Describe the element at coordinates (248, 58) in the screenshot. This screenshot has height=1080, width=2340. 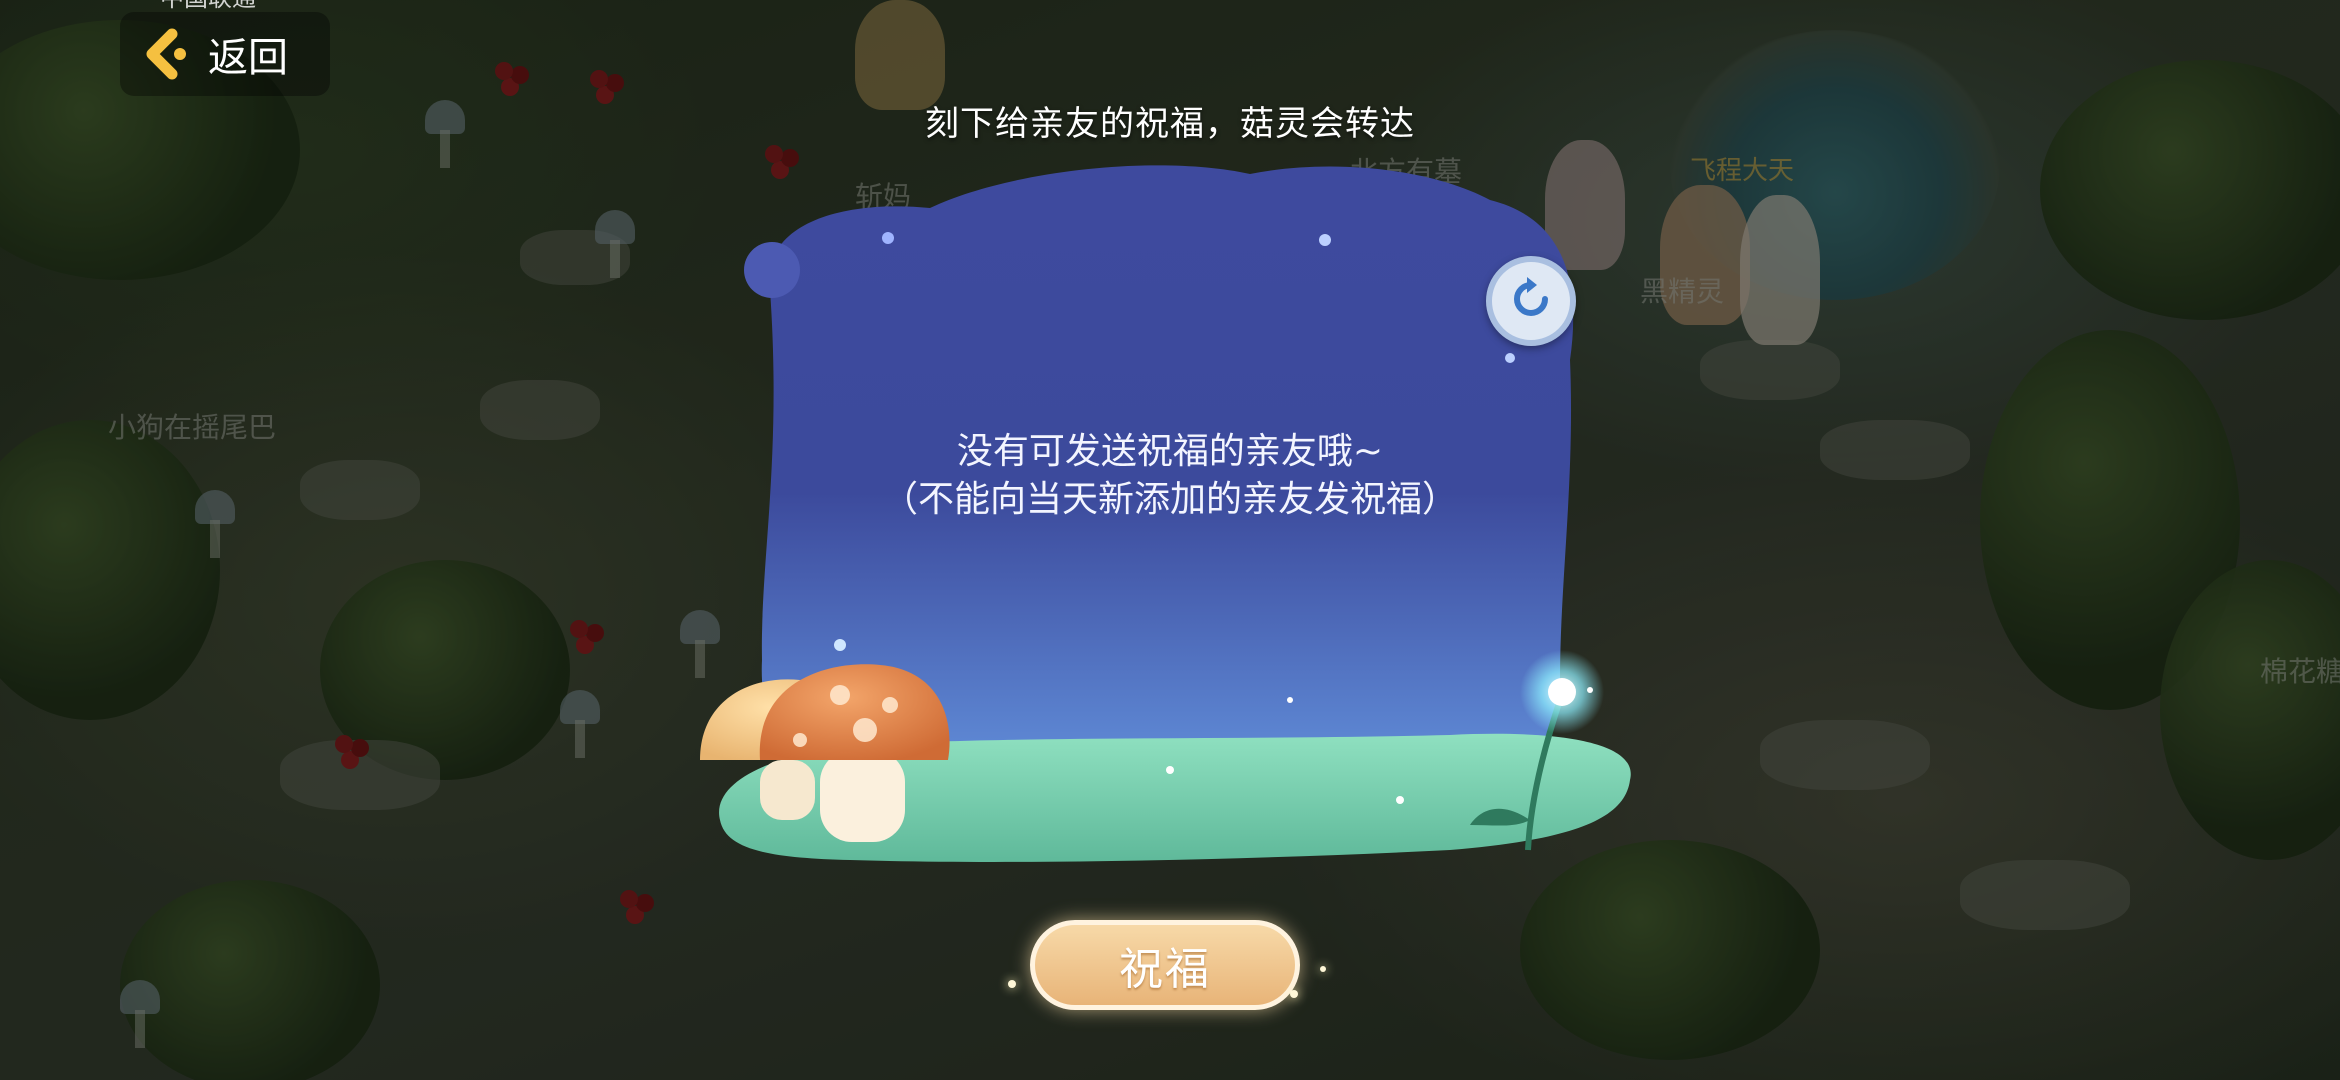
I see `back-label: 返回` at that location.